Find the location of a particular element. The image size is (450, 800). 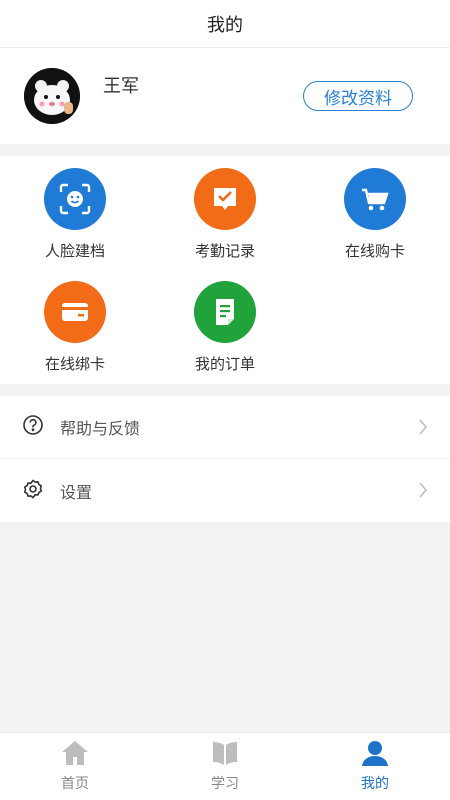

bottom-tab-bar: 首页 学习 我的 is located at coordinates (225, 766).